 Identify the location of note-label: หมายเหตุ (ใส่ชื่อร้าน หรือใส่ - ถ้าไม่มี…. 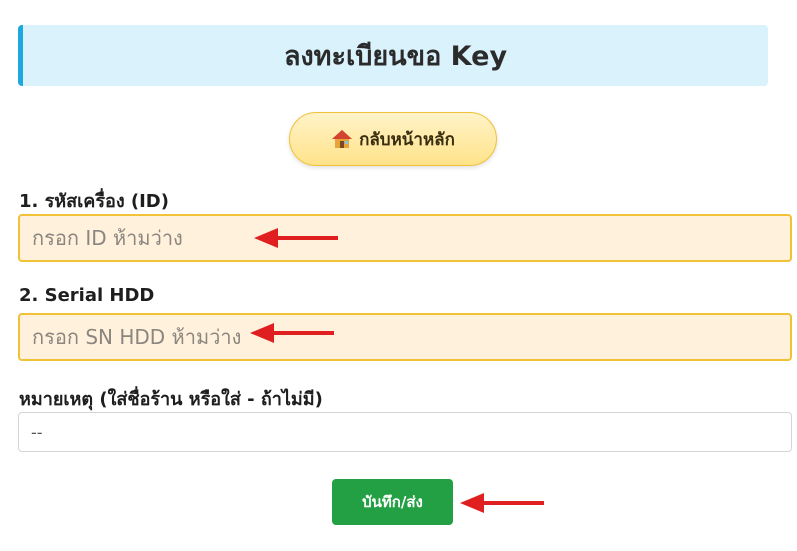
(171, 399).